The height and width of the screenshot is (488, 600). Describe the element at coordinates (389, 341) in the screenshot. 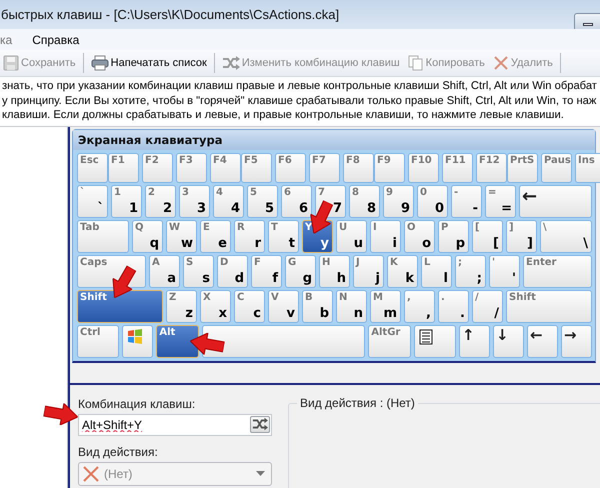

I see `keyboard-key: AltGr` at that location.